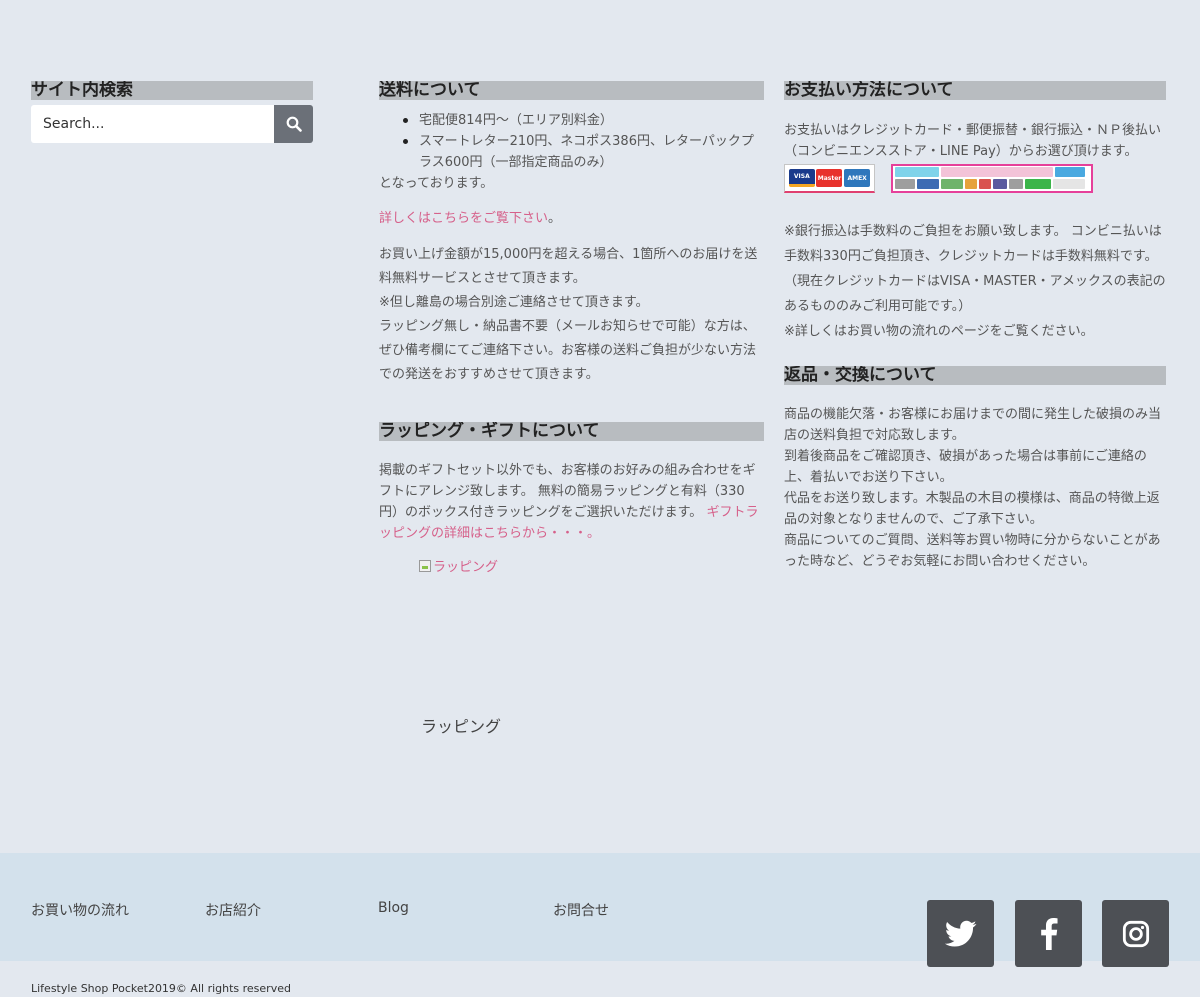  What do you see at coordinates (975, 375) in the screenshot?
I see `returns-heading: 返品・交換について` at bounding box center [975, 375].